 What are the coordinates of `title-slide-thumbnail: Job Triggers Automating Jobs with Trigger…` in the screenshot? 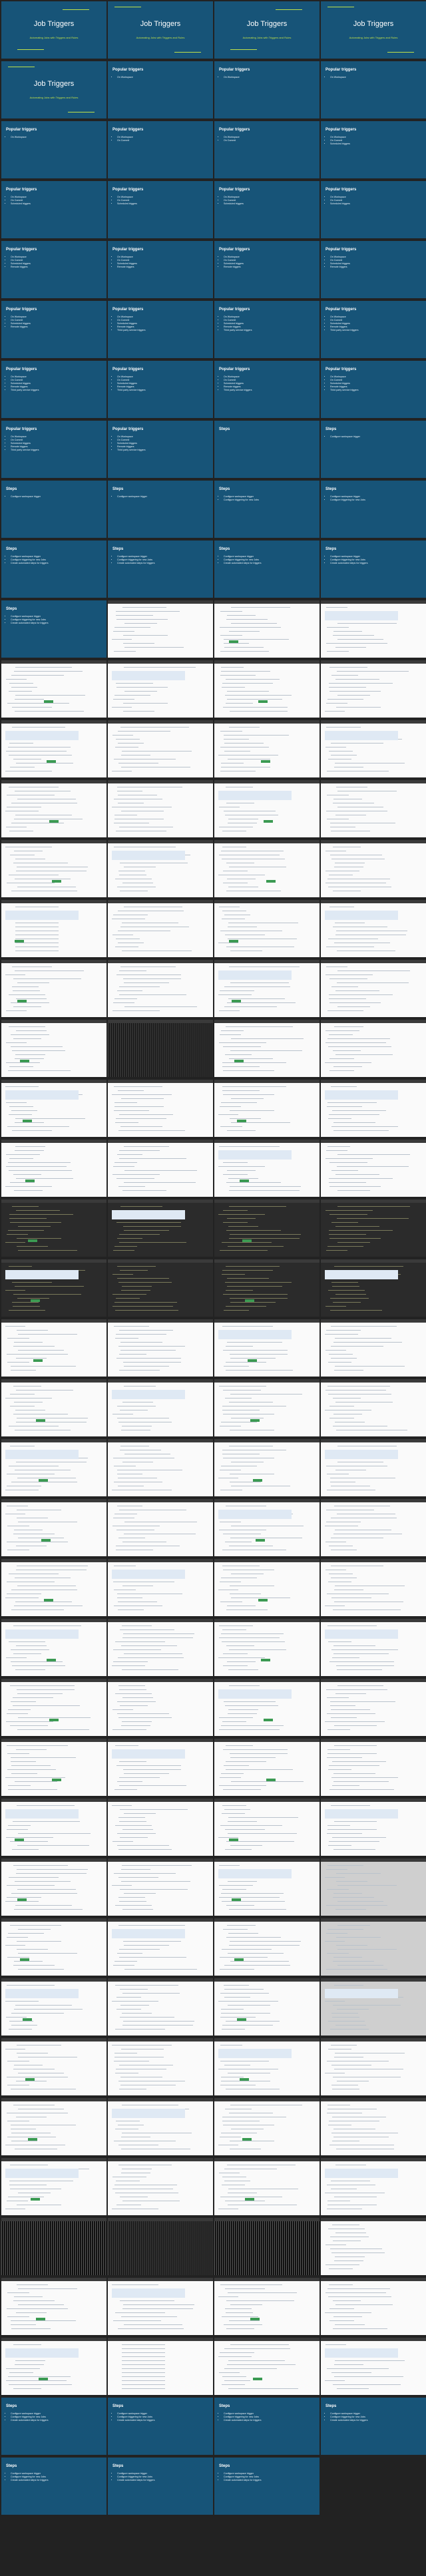 It's located at (267, 30).